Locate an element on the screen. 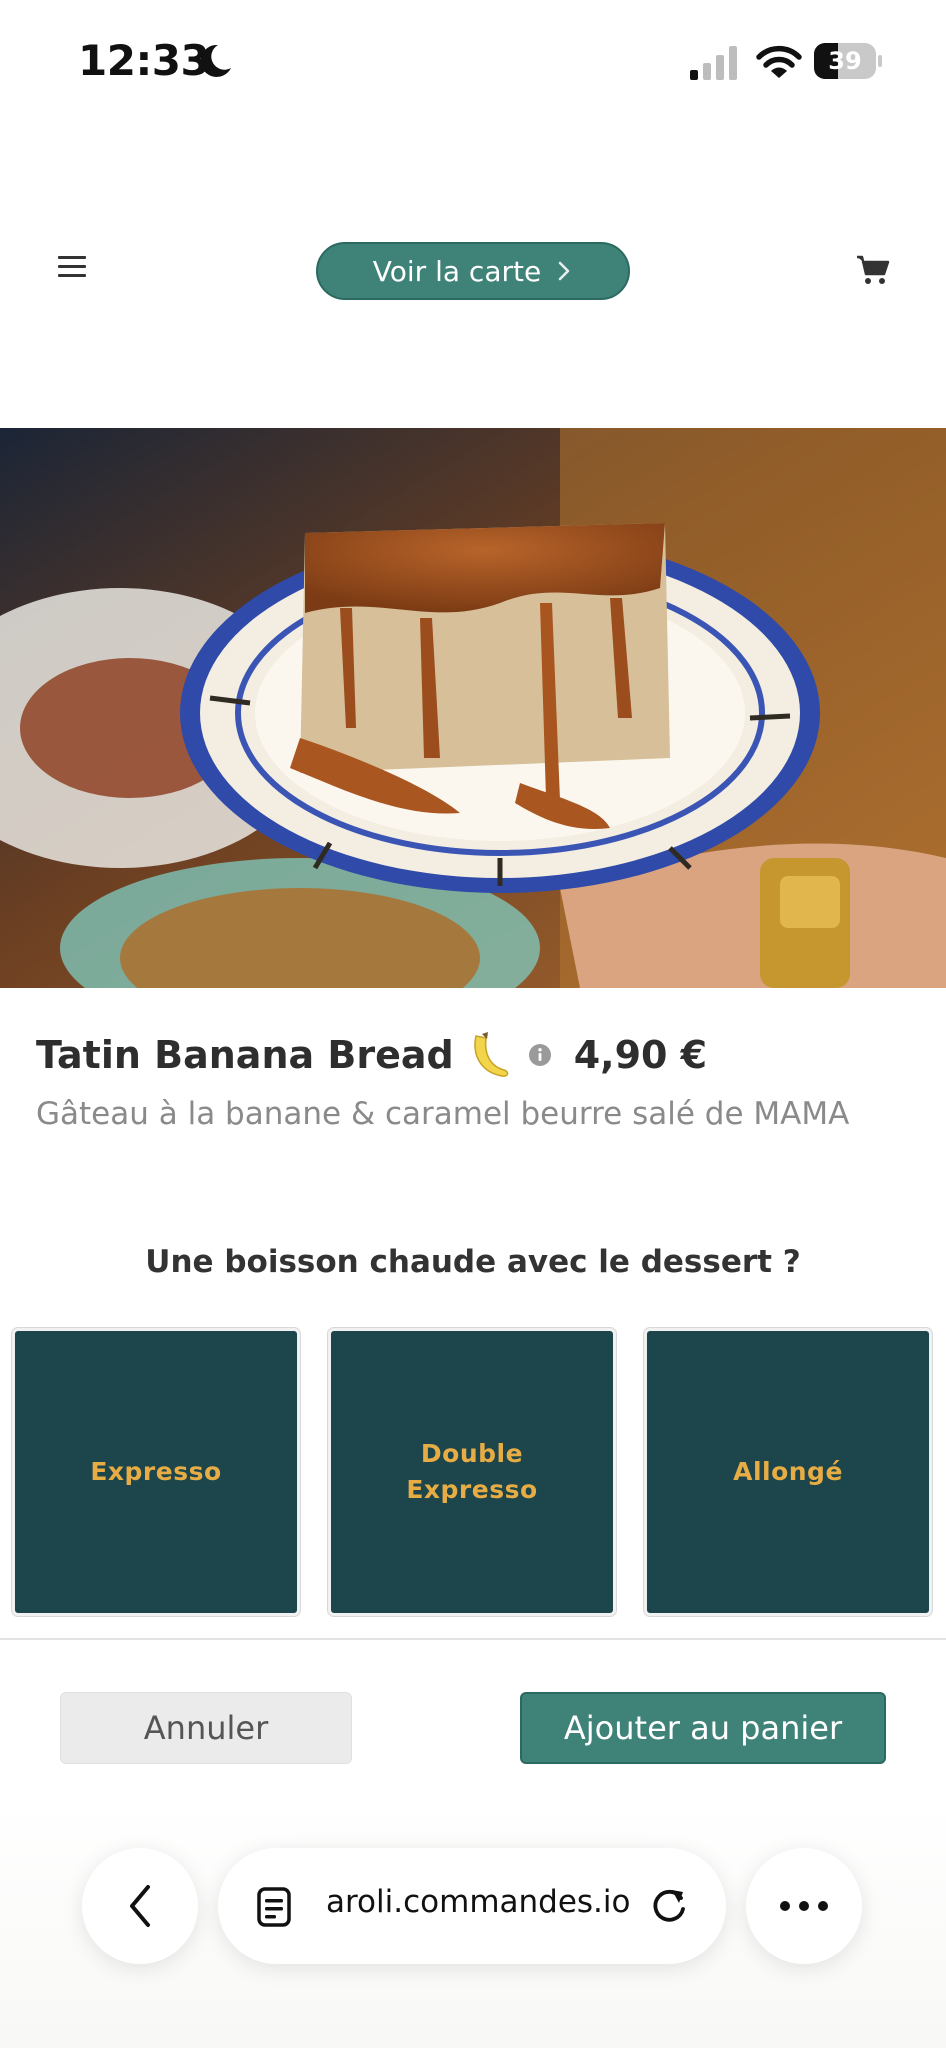 The image size is (946, 2048). option-double-expresso: Double Expresso is located at coordinates (472, 1472).